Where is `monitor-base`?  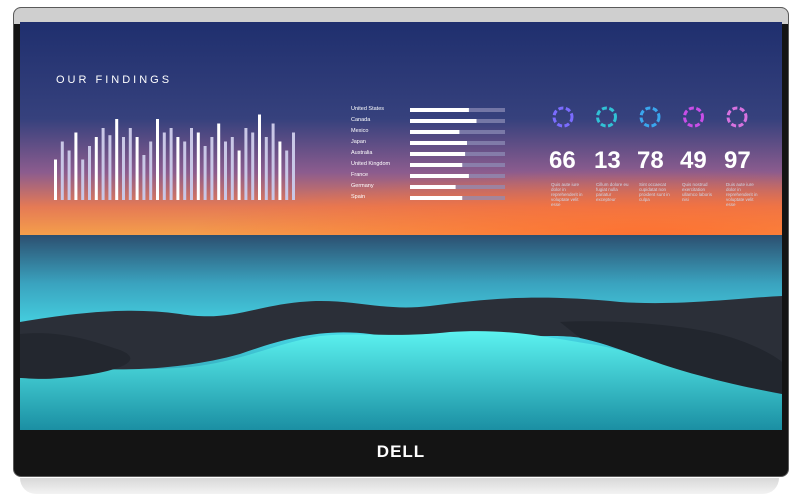
monitor-base is located at coordinates (399, 486).